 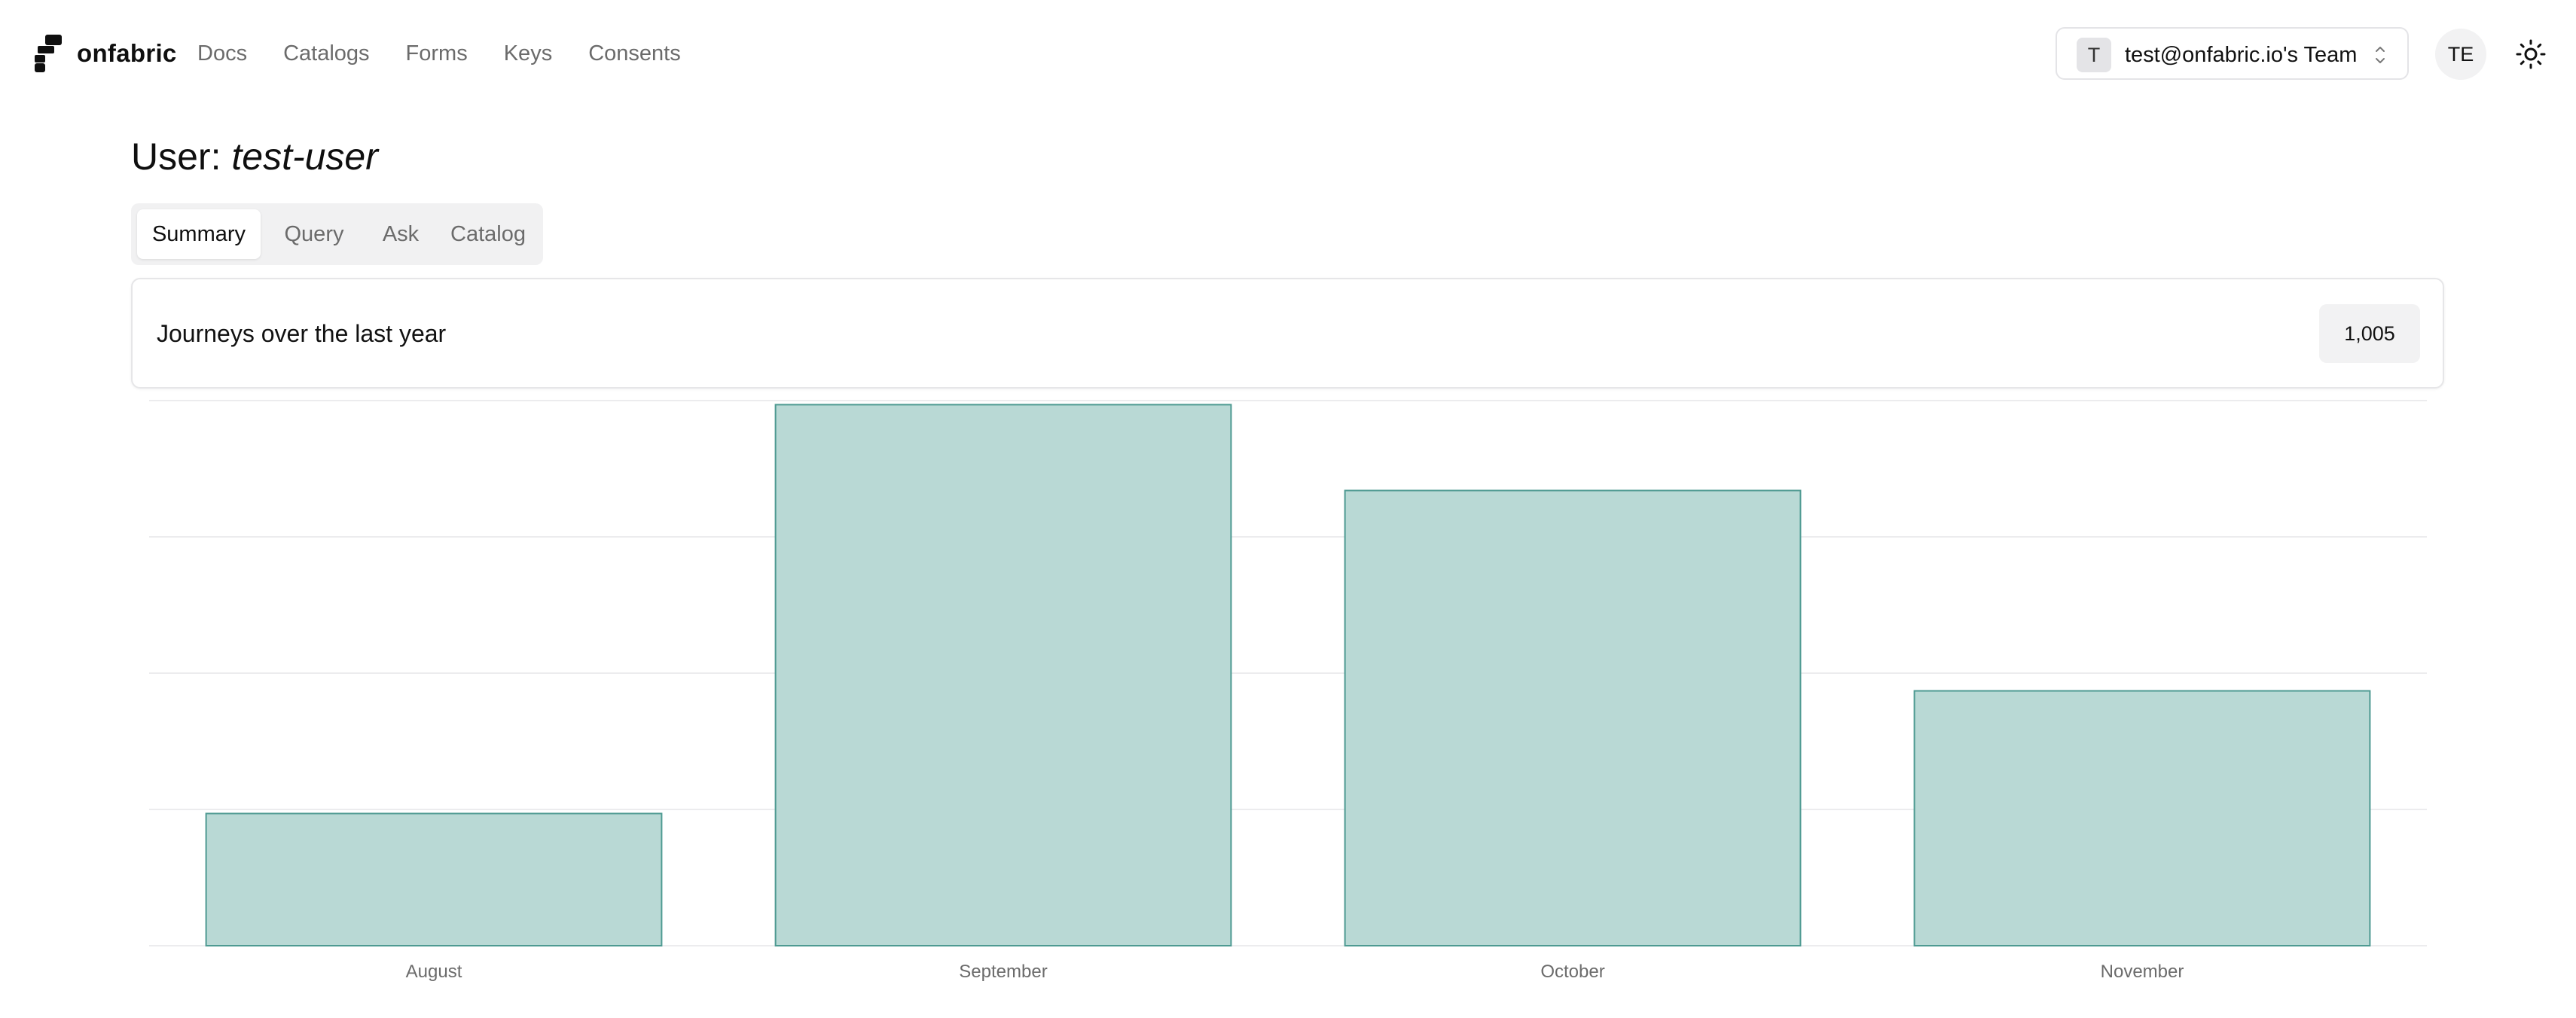 I want to click on tab-catalog: Catalog, so click(x=488, y=234).